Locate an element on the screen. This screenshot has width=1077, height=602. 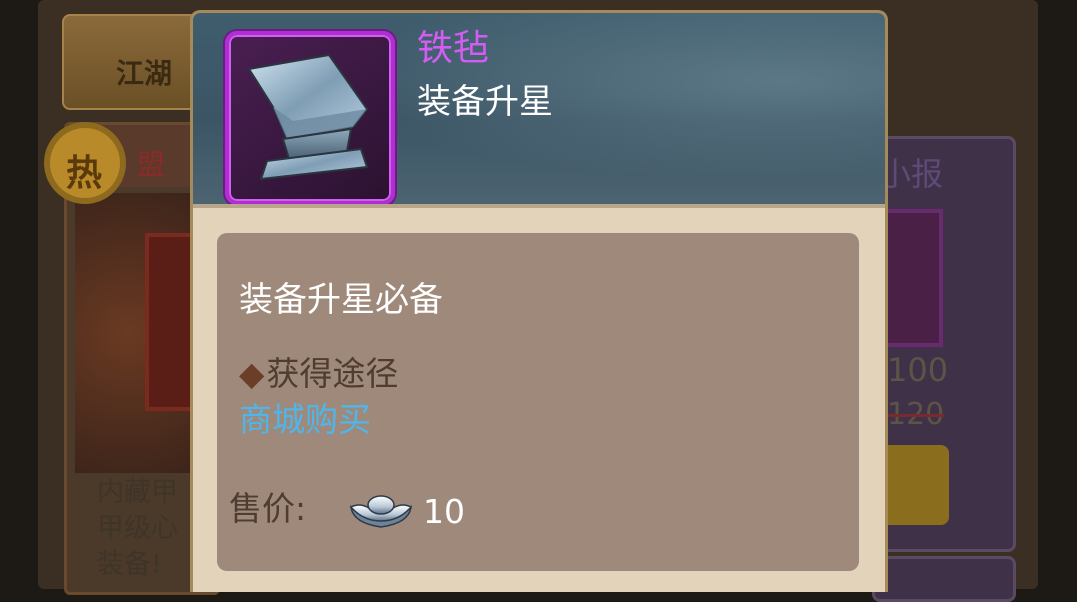
background-right-card-price: 100 is located at coordinates (918, 370).